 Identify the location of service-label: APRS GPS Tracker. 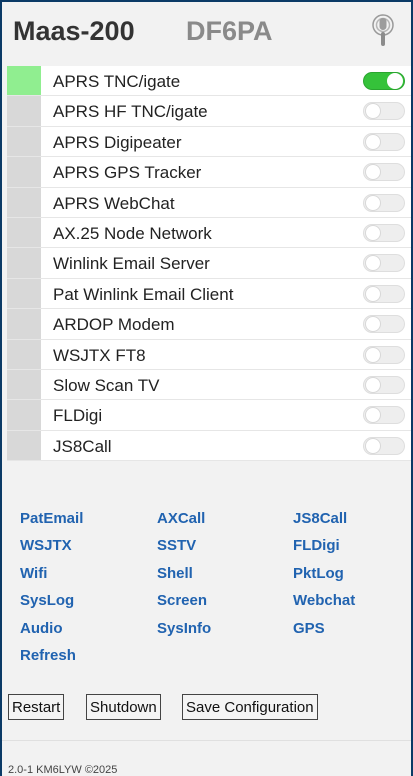
(127, 173).